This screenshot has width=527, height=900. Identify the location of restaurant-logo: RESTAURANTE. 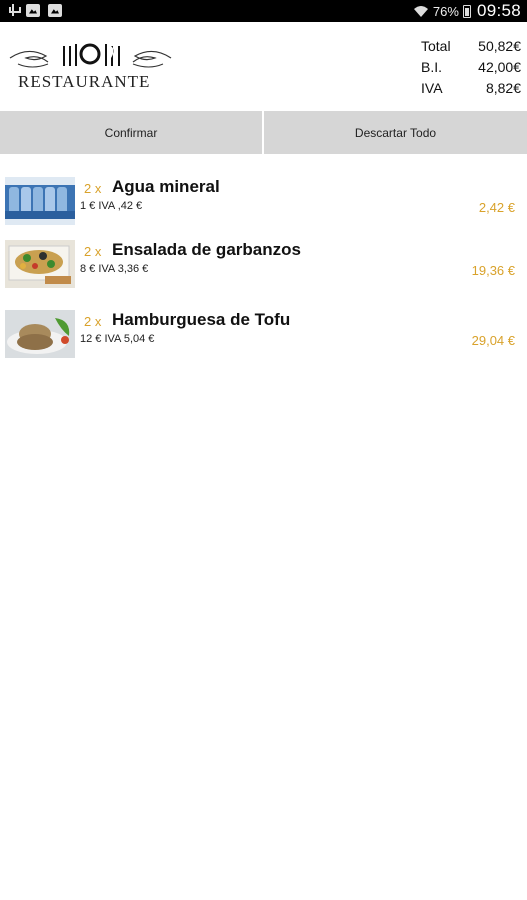
(90, 75).